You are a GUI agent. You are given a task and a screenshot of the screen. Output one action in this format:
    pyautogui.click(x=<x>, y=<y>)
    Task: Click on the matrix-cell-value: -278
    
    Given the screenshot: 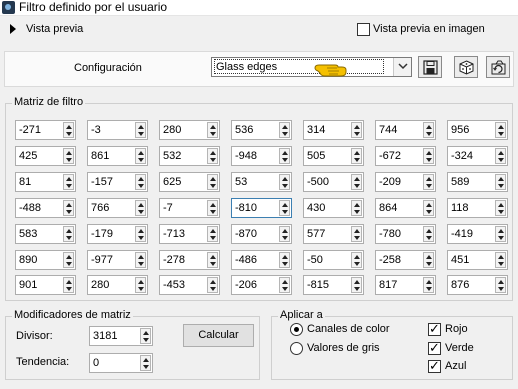 What is the action you would take?
    pyautogui.click(x=174, y=260)
    